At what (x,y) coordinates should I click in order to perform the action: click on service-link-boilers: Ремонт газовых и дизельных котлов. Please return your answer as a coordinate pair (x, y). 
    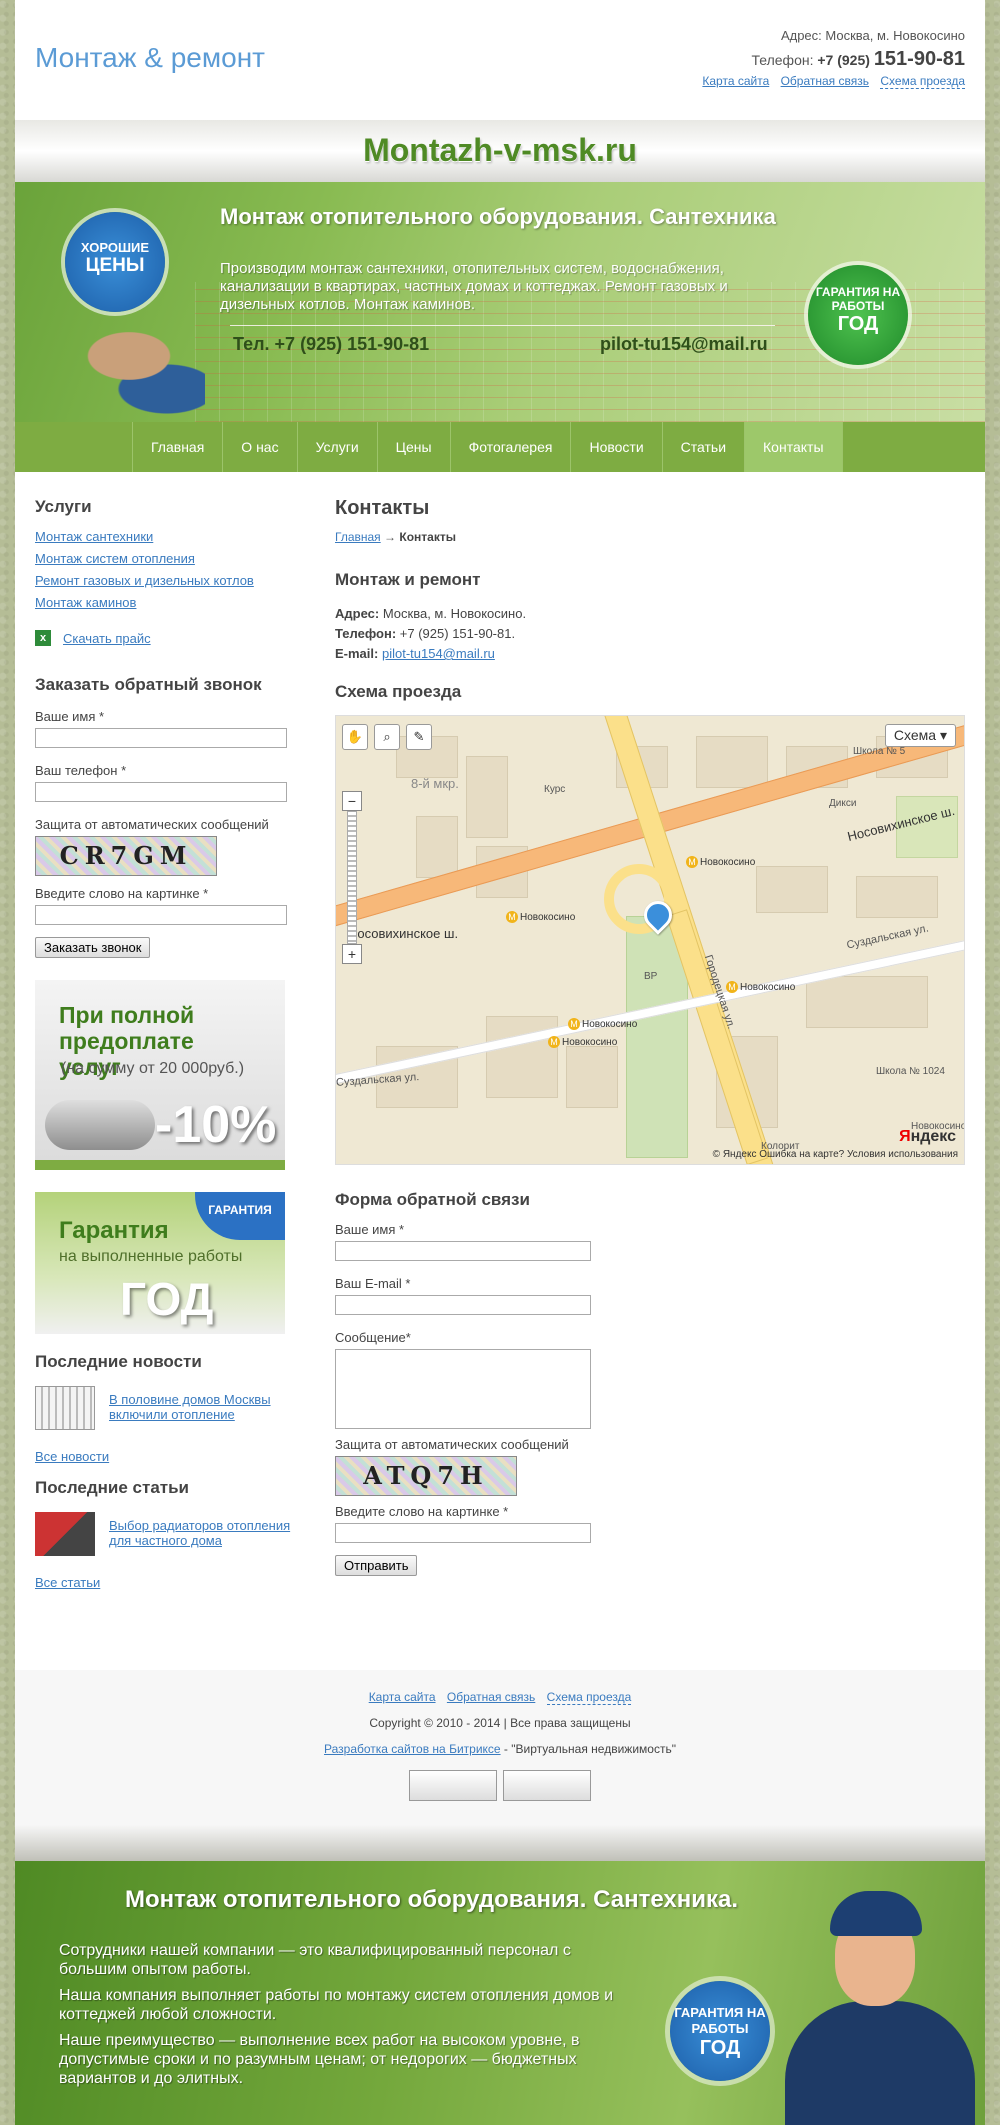
    Looking at the image, I should click on (165, 580).